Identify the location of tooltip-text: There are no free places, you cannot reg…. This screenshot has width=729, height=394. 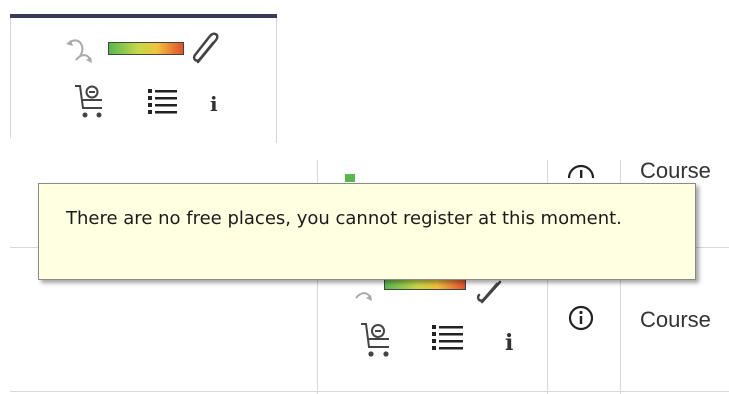
(344, 218).